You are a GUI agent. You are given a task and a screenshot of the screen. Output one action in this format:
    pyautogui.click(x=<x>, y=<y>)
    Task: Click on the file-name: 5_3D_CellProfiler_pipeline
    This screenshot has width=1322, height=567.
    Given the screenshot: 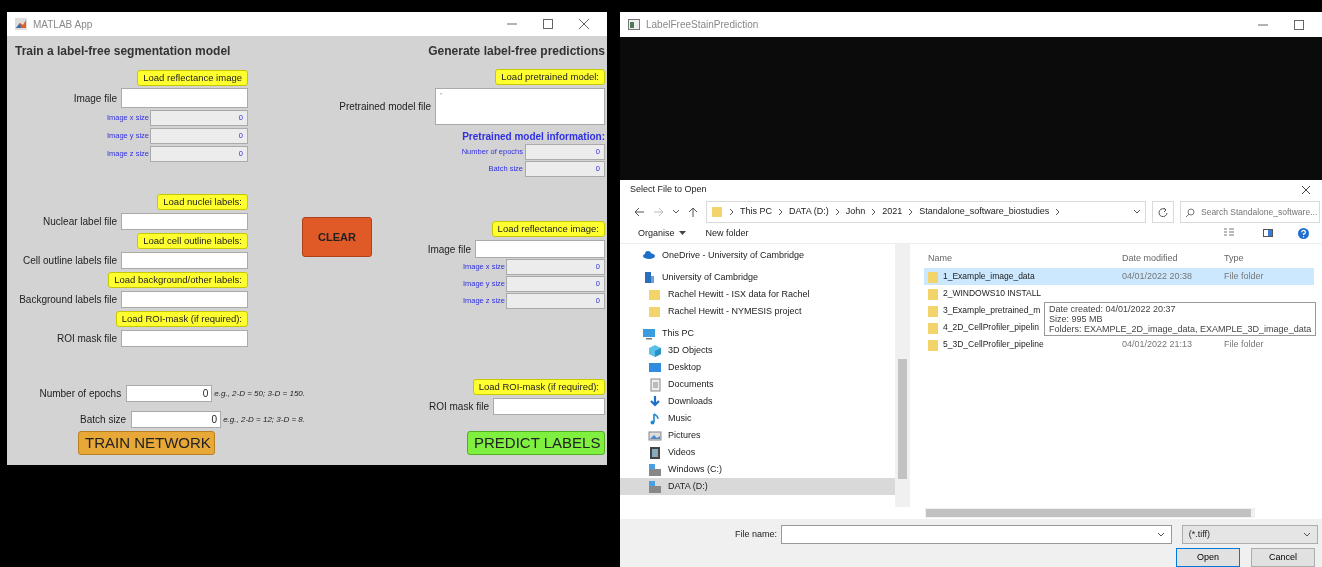 What is the action you would take?
    pyautogui.click(x=993, y=345)
    